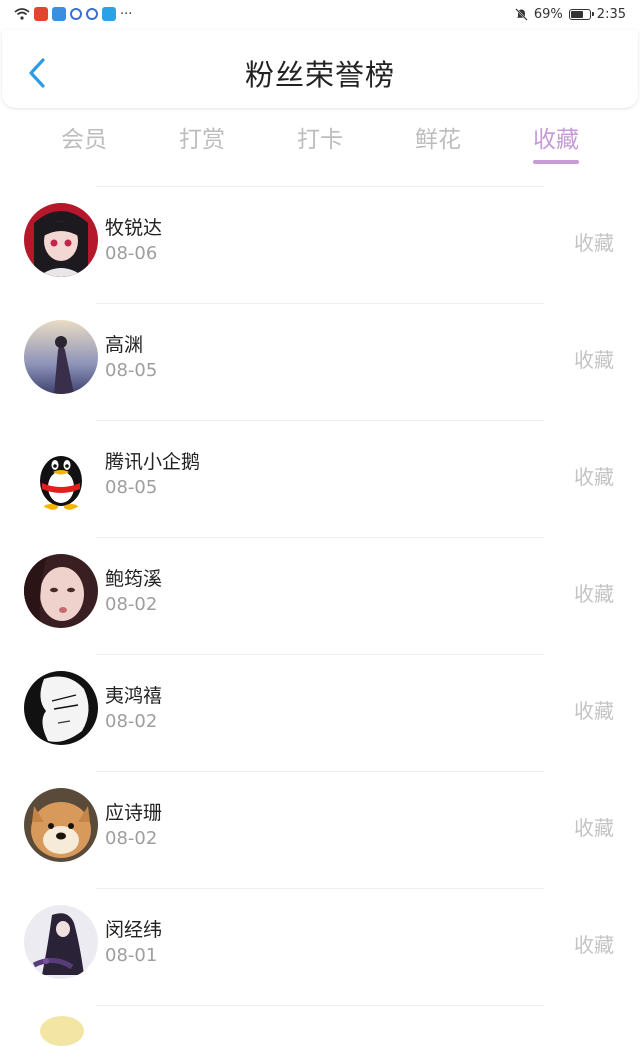 Image resolution: width=640 pixels, height=1046 pixels. Describe the element at coordinates (320, 713) in the screenshot. I see `list-item: 夷鸿禧 08-02 收藏` at that location.